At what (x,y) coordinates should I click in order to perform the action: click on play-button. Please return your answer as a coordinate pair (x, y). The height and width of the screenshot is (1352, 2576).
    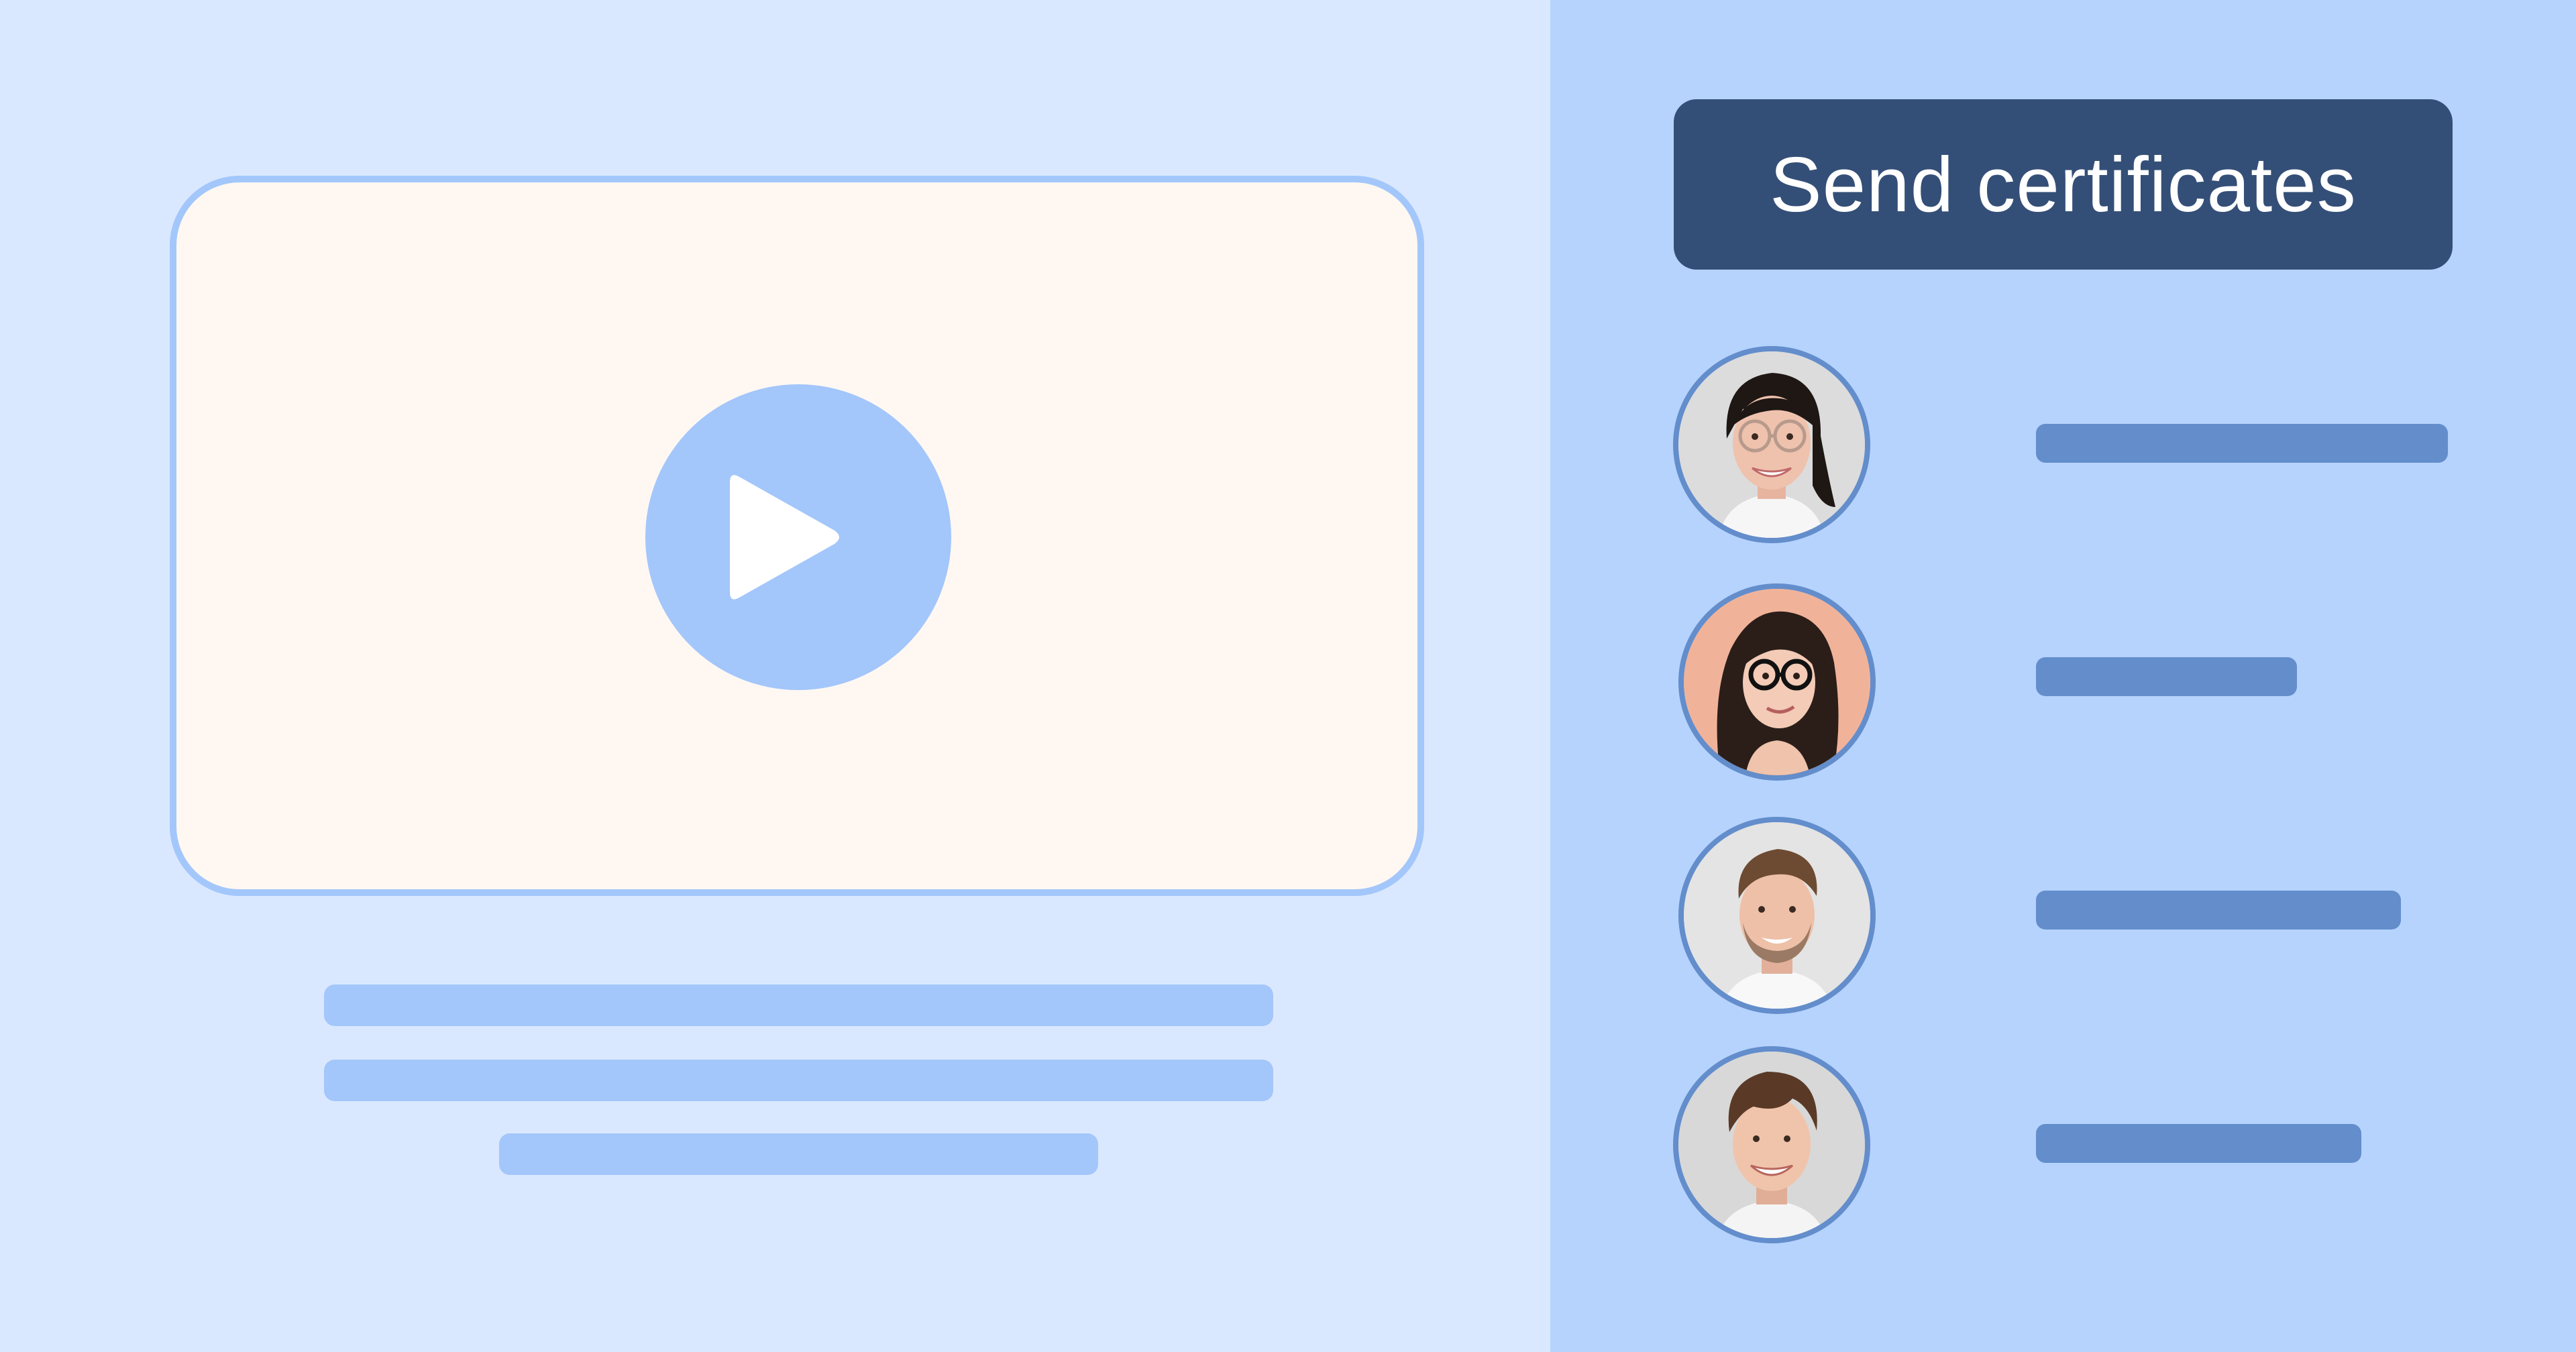
    Looking at the image, I should click on (798, 537).